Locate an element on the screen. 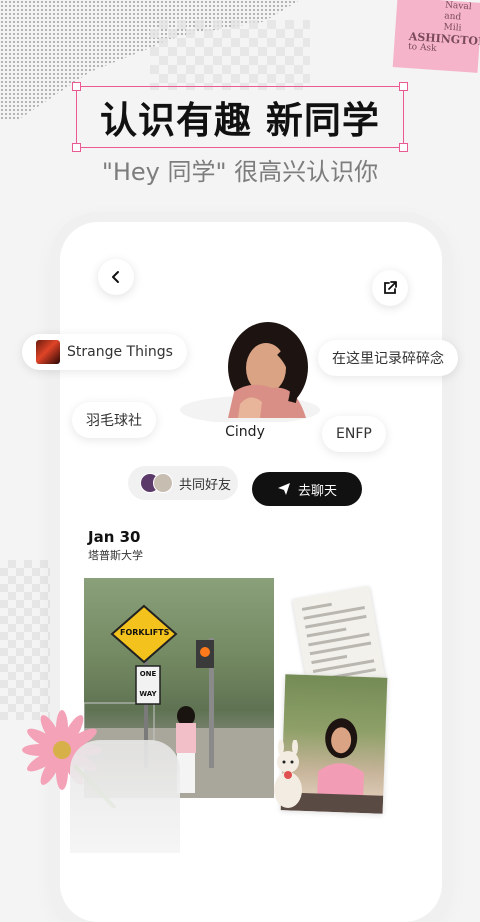 The height and width of the screenshot is (922, 480). tag-label: Strange Things is located at coordinates (120, 352).